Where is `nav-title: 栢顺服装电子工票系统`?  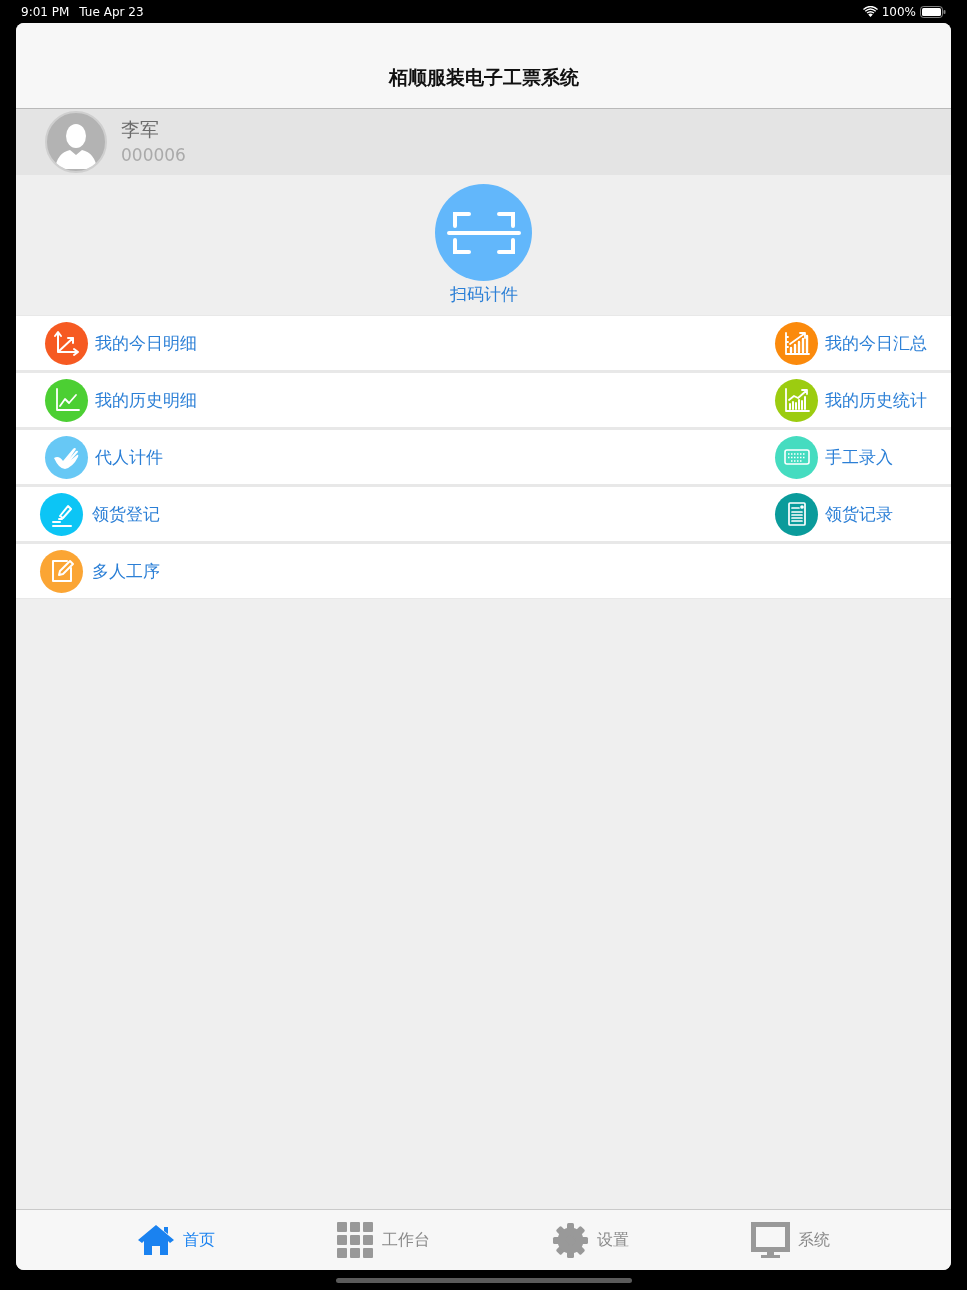
nav-title: 栢顺服装电子工票系统 is located at coordinates (483, 77).